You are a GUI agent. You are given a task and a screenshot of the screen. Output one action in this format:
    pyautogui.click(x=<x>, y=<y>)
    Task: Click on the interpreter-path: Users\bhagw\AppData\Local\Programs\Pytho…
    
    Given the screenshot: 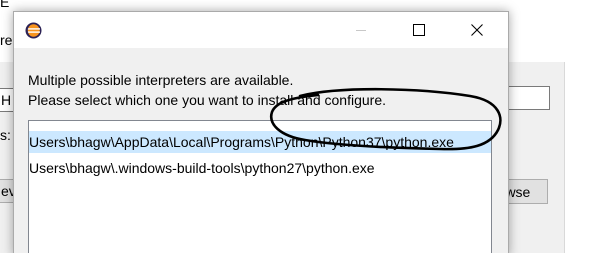 What is the action you would take?
    pyautogui.click(x=241, y=142)
    